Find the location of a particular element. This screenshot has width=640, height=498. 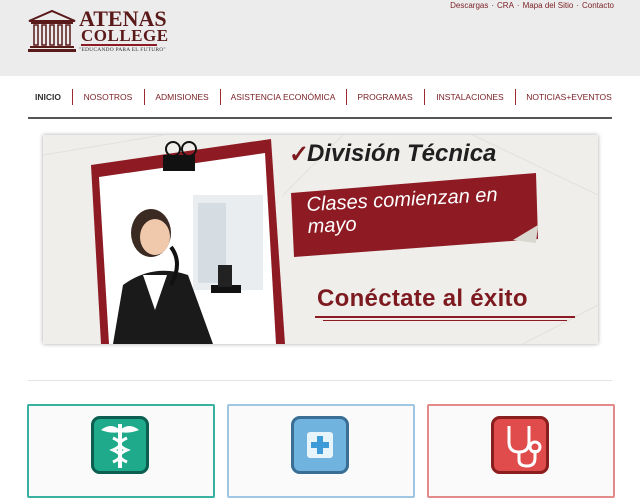

banner-tagline: Conéctate al éxito is located at coordinates (422, 298).